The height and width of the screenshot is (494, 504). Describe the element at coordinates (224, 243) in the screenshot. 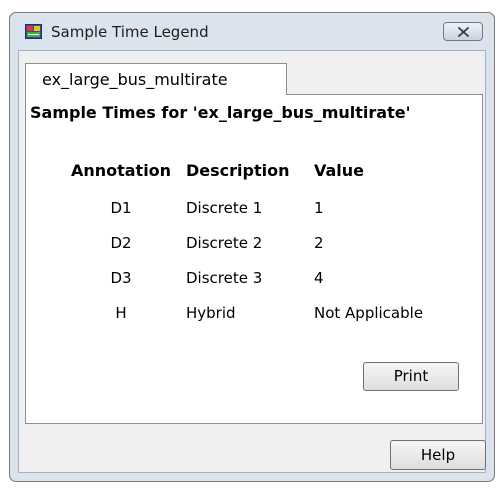

I see `description-cell: Discrete 2` at that location.